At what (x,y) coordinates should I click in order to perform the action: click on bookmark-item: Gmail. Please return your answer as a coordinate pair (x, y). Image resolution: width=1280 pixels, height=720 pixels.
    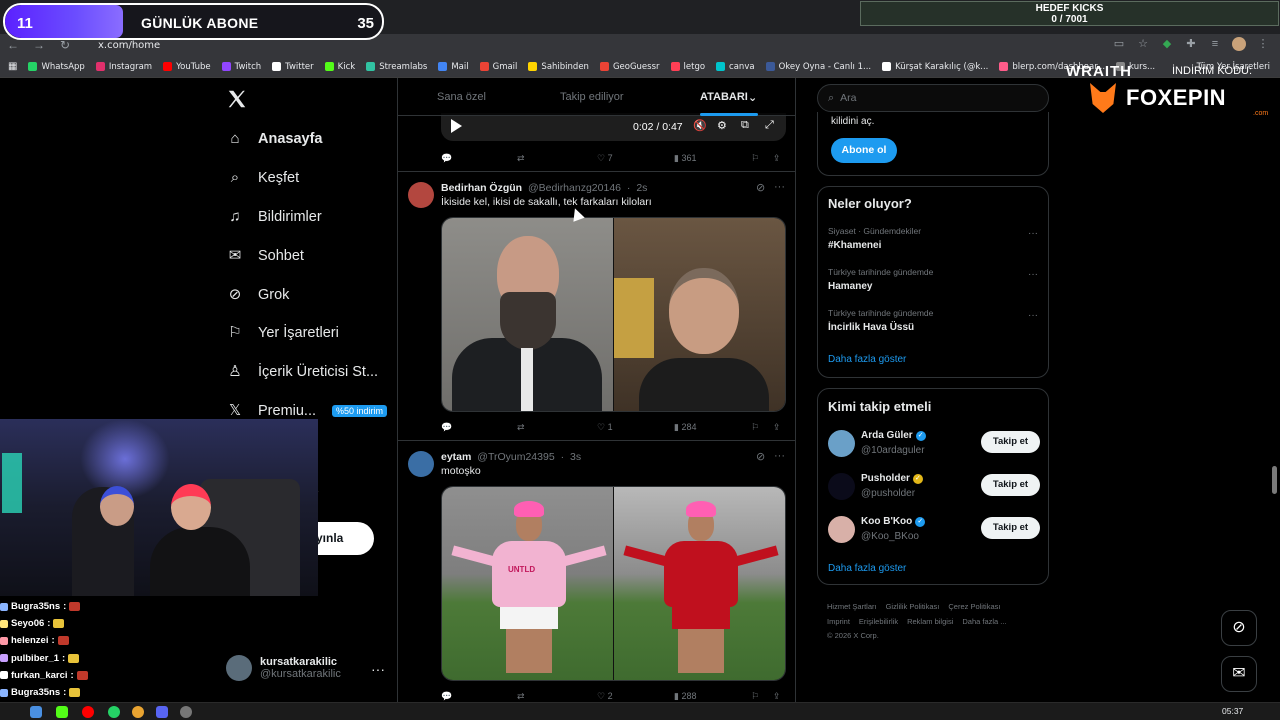
    Looking at the image, I should click on (498, 67).